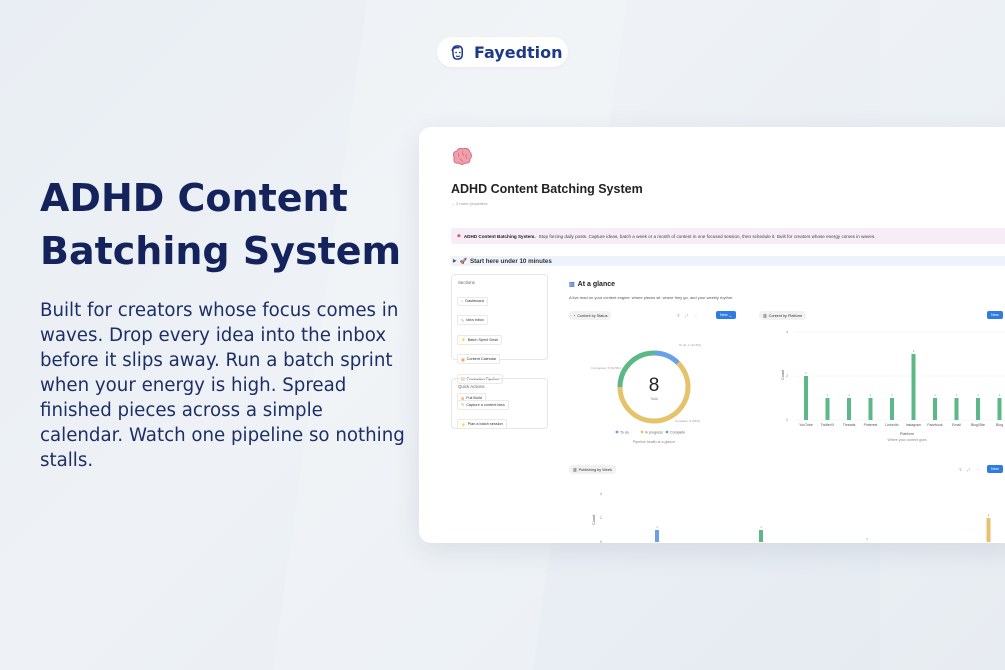 This screenshot has height=670, width=1005. Describe the element at coordinates (785, 315) in the screenshot. I see `chart-title-platform: Content by Platform` at that location.